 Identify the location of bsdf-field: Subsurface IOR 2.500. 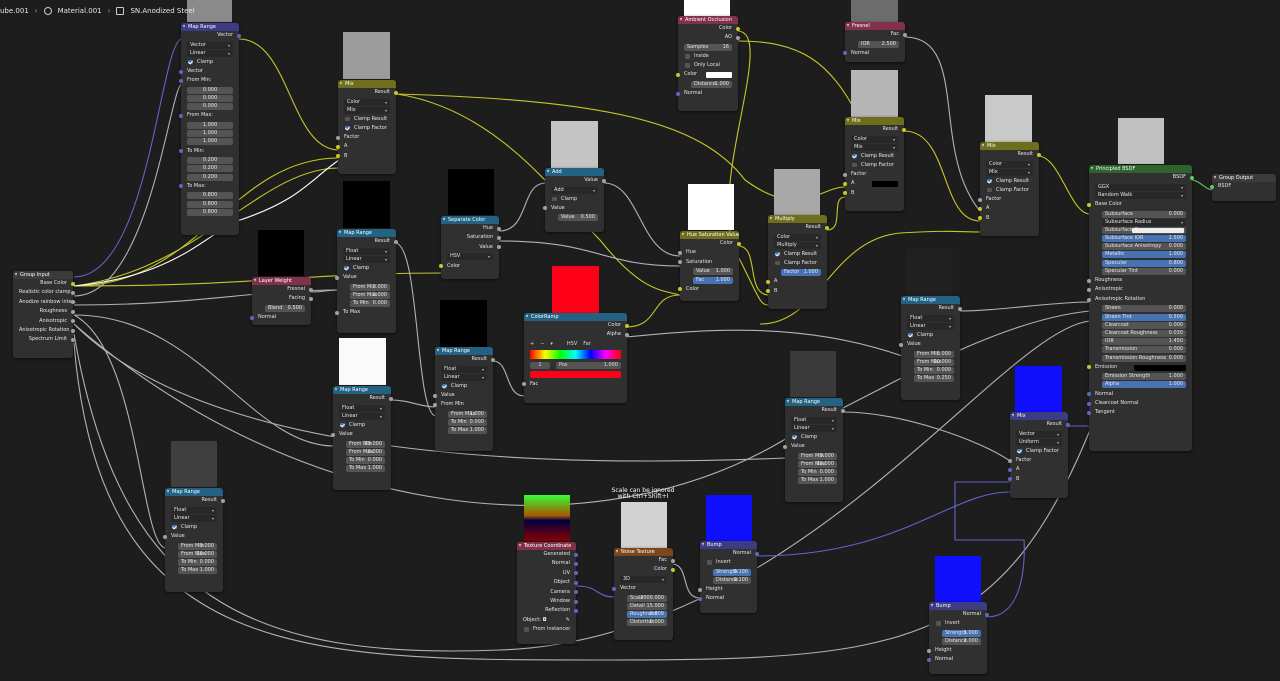
(1144, 239).